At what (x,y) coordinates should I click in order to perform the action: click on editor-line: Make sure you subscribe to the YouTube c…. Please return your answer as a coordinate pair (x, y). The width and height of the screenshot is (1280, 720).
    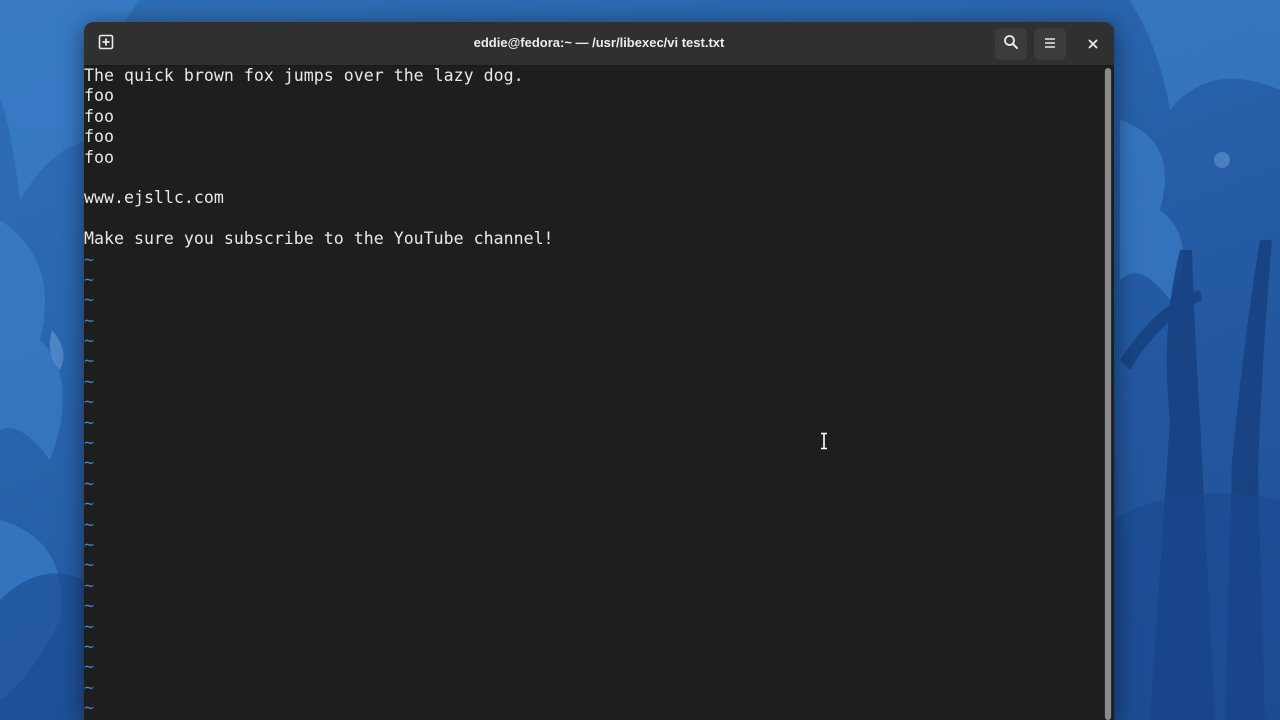
    Looking at the image, I should click on (319, 239).